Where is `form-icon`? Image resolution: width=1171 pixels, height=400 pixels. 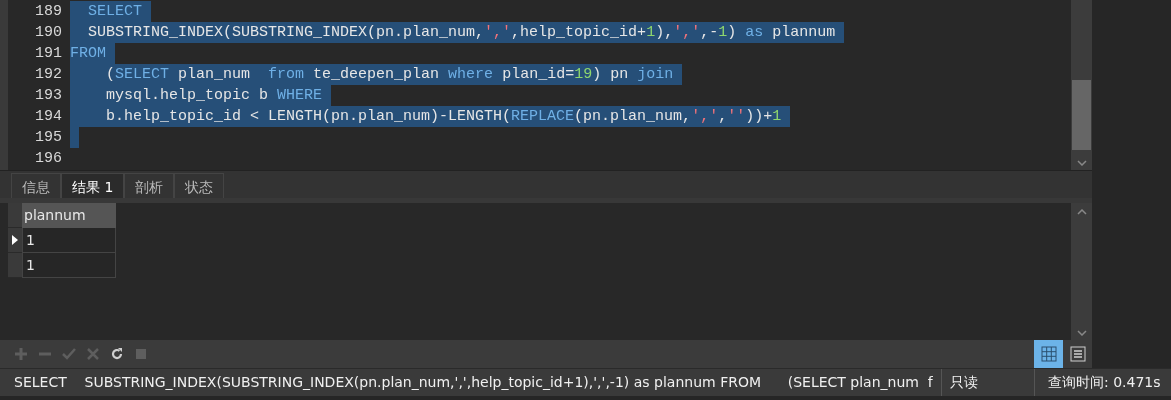
form-icon is located at coordinates (1077, 354).